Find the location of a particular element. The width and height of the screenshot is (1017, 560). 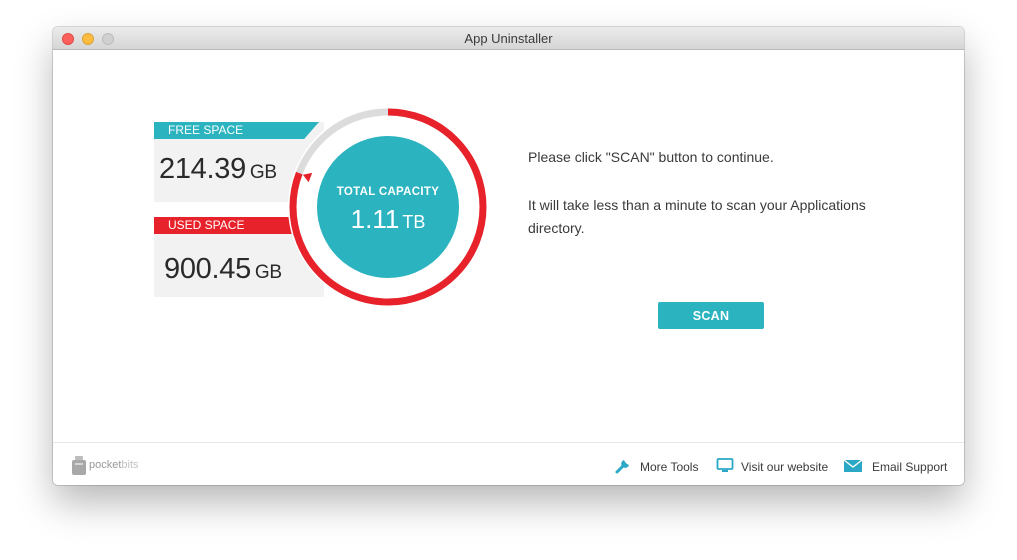

pocketbits-logo-icon is located at coordinates (79, 465).